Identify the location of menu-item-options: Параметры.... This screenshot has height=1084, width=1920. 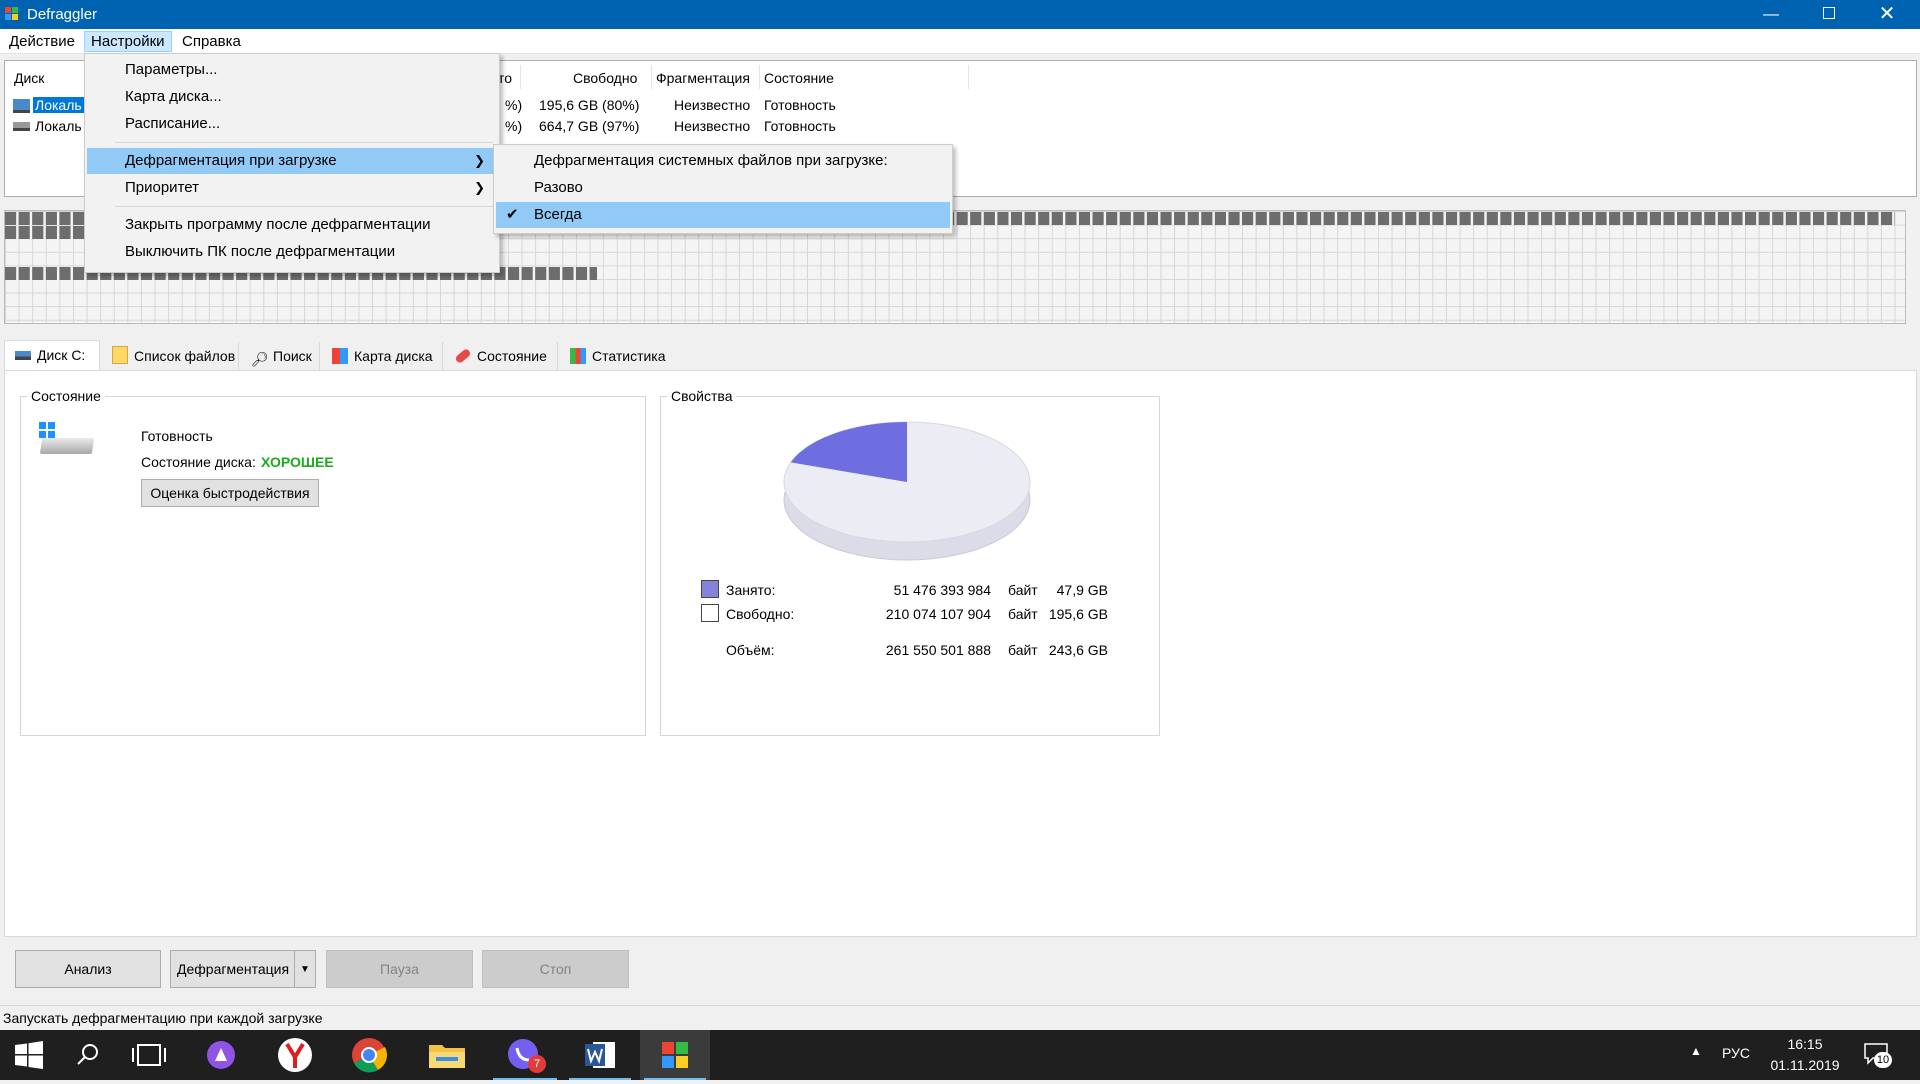
(292, 70).